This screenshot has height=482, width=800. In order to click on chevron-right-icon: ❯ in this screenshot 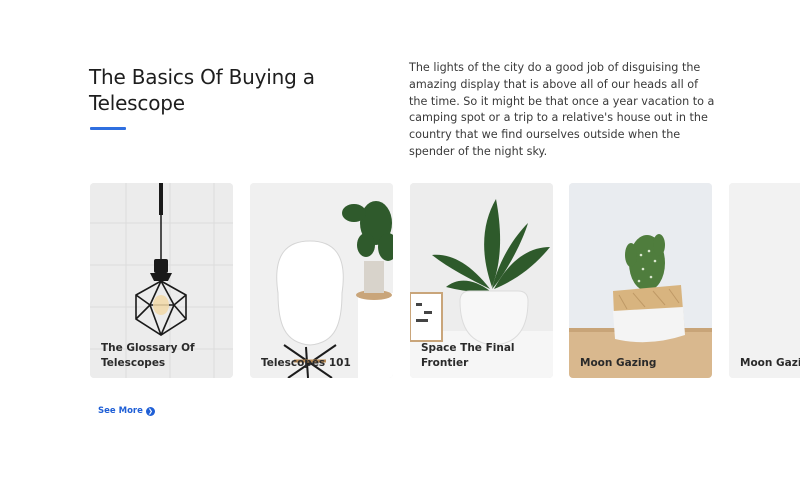, I will do `click(150, 411)`.